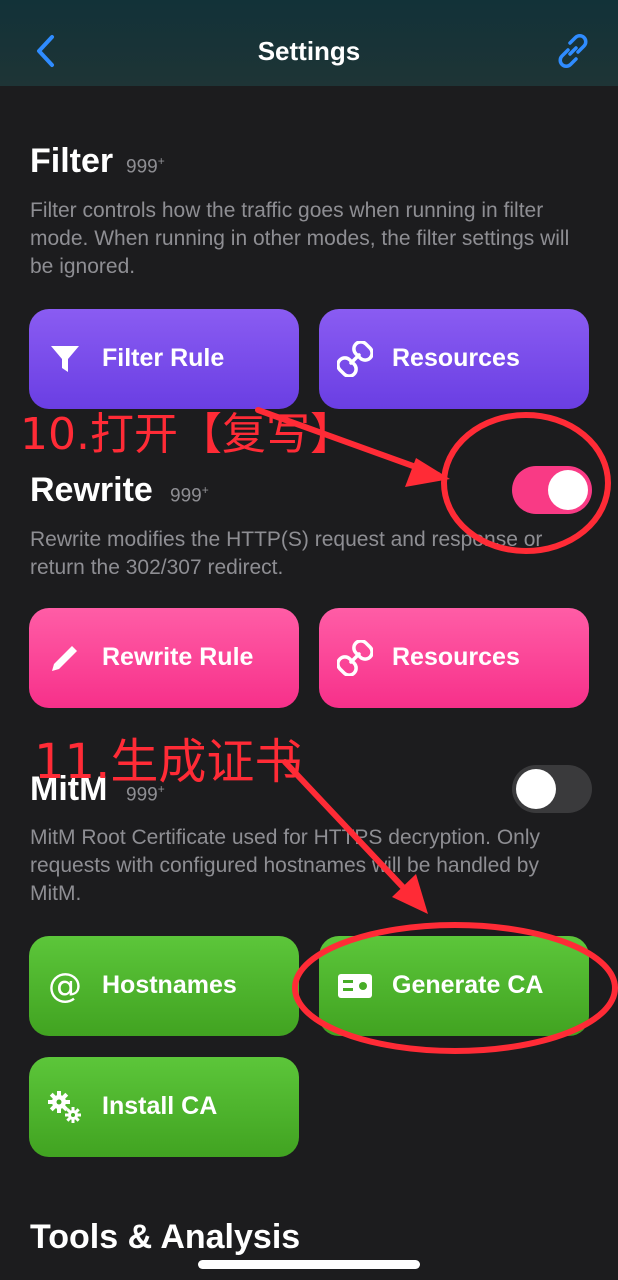 Image resolution: width=618 pixels, height=1280 pixels. Describe the element at coordinates (65, 359) in the screenshot. I see `funnel-icon` at that location.